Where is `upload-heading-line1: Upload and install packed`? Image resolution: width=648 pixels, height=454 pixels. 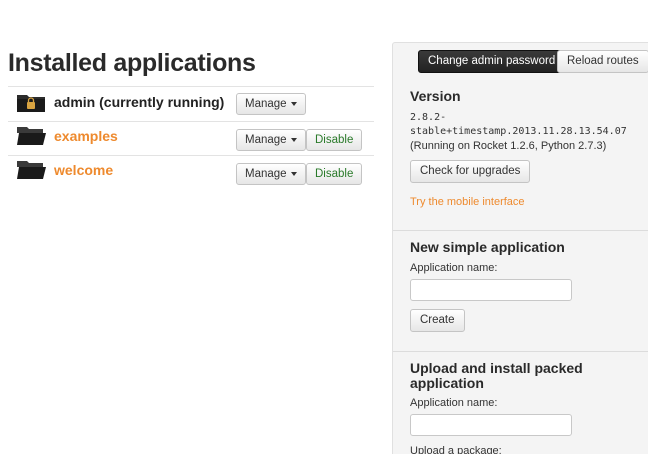 upload-heading-line1: Upload and install packed is located at coordinates (496, 368).